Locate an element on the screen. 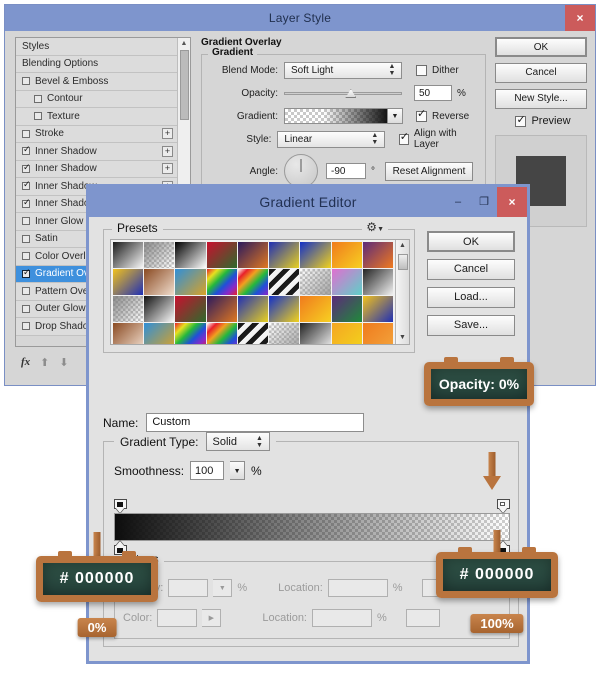  gradient-name-input: Custom is located at coordinates (255, 422).